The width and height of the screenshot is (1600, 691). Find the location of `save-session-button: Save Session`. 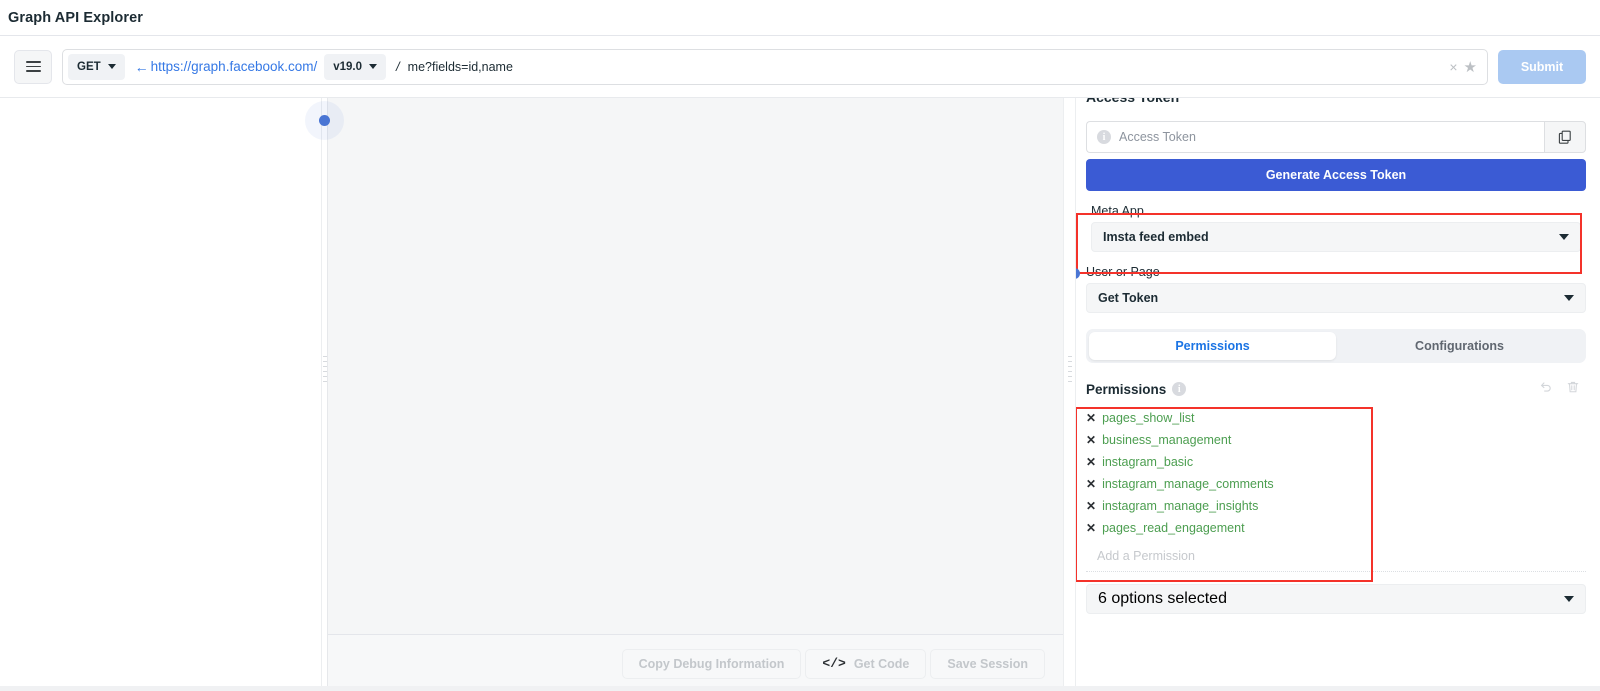

save-session-button: Save Session is located at coordinates (987, 663).